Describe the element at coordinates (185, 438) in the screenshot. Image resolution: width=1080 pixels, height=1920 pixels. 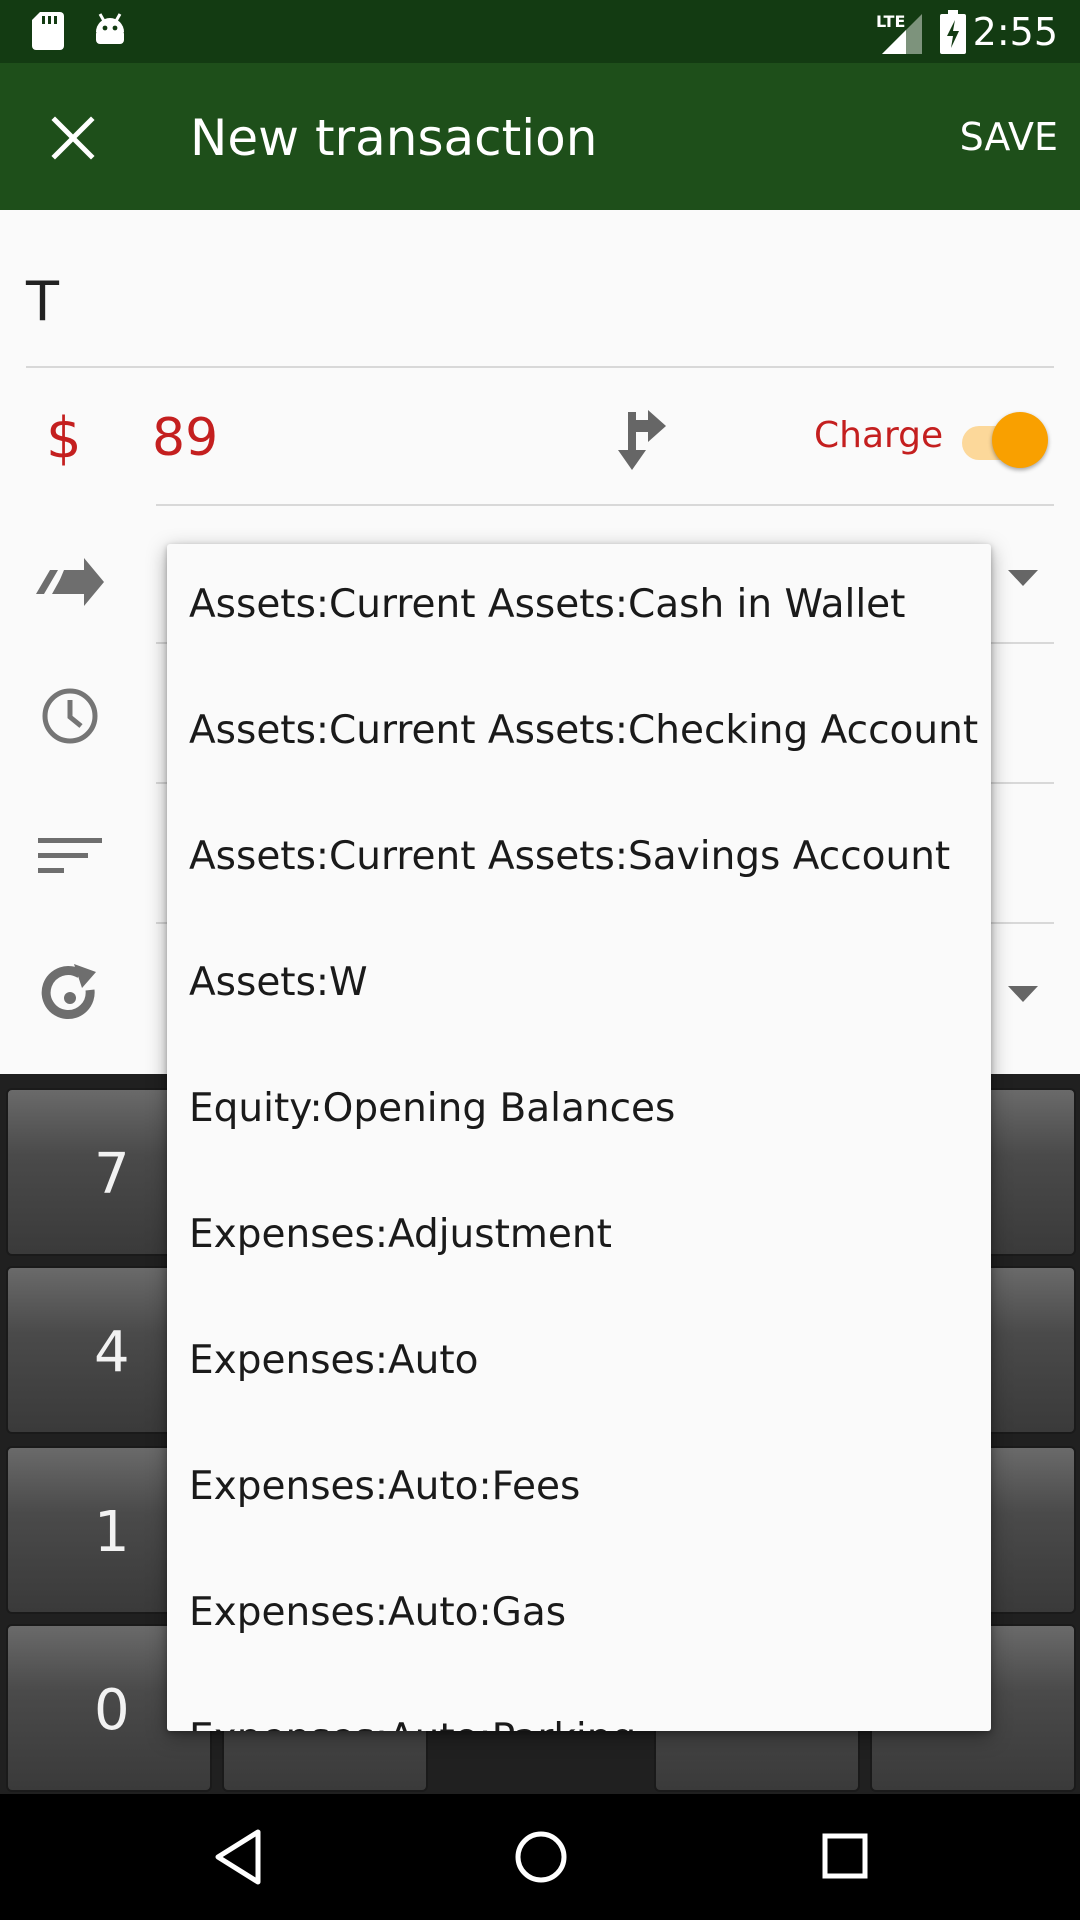
I see `amount-input: 89` at that location.